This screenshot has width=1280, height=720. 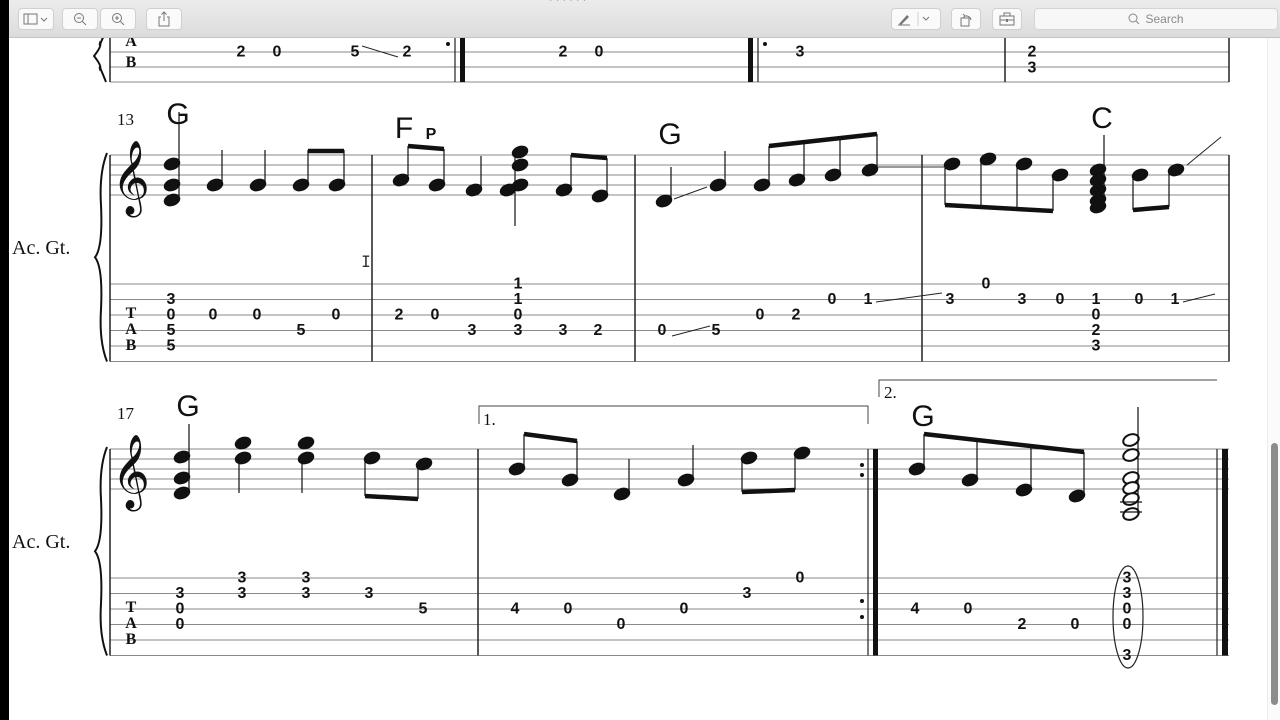 I want to click on scrollbar-thumb, so click(x=1274, y=574).